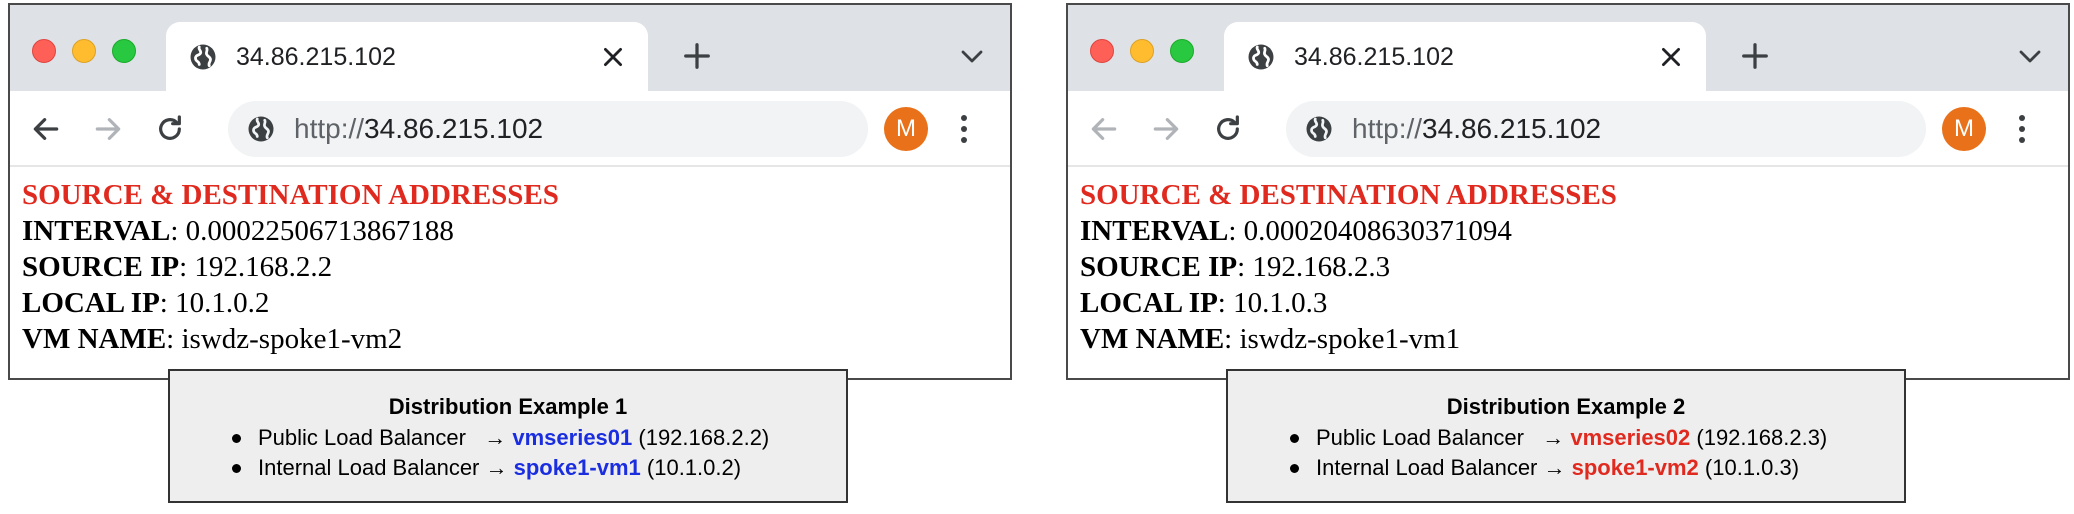 This screenshot has height=514, width=2074. I want to click on item-suffix: (192.168.2.2), so click(701, 437).